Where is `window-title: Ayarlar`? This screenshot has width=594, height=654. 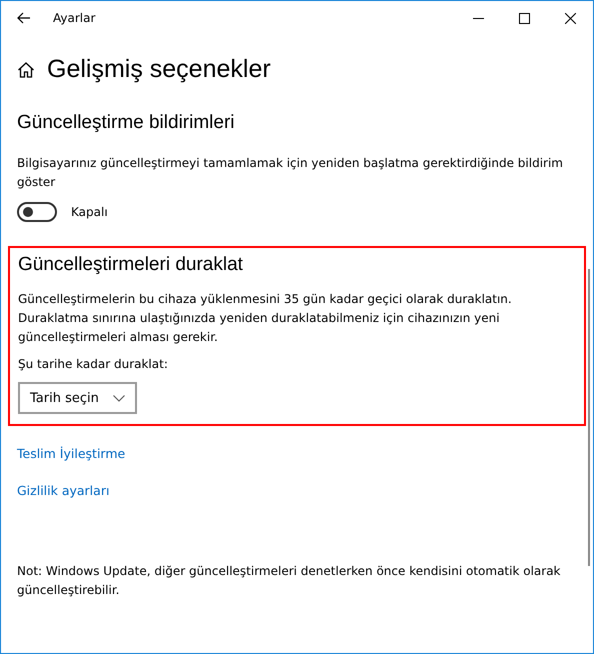
window-title: Ayarlar is located at coordinates (74, 18).